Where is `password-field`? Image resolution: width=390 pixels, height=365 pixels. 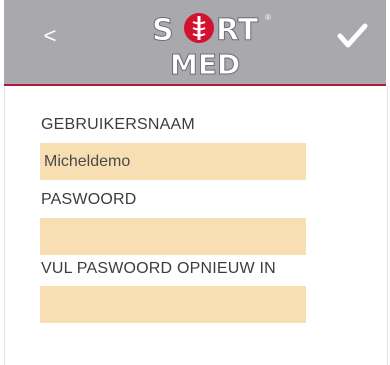 password-field is located at coordinates (173, 236).